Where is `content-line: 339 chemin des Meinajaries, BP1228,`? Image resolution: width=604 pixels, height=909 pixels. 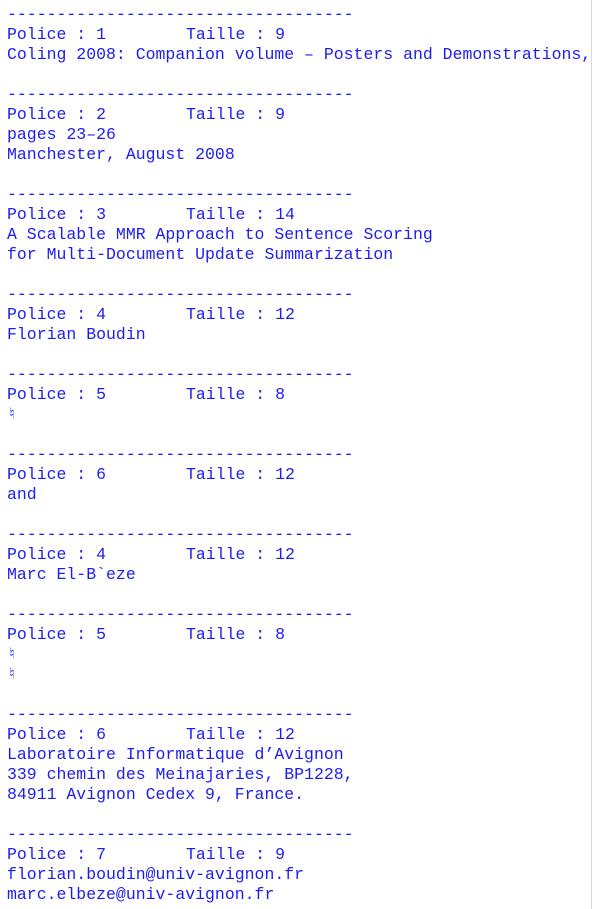
content-line: 339 chemin des Meinajaries, BP1228, is located at coordinates (180, 774).